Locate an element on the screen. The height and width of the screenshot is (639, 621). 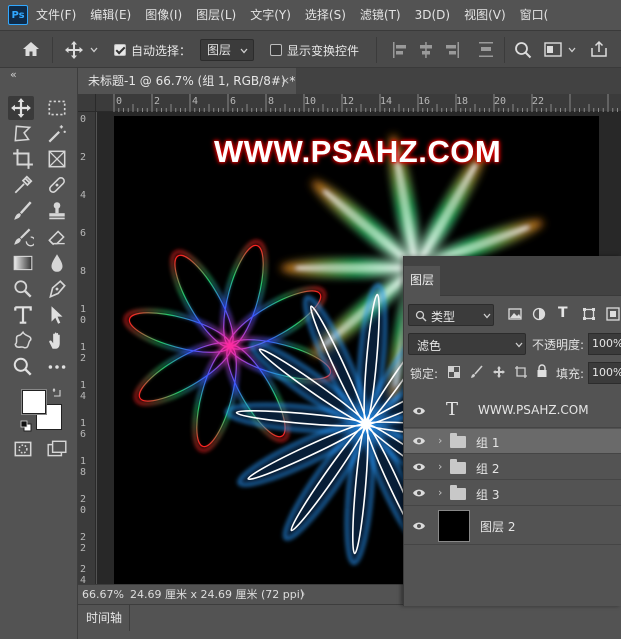
auto-select-checkbox is located at coordinates (120, 50).